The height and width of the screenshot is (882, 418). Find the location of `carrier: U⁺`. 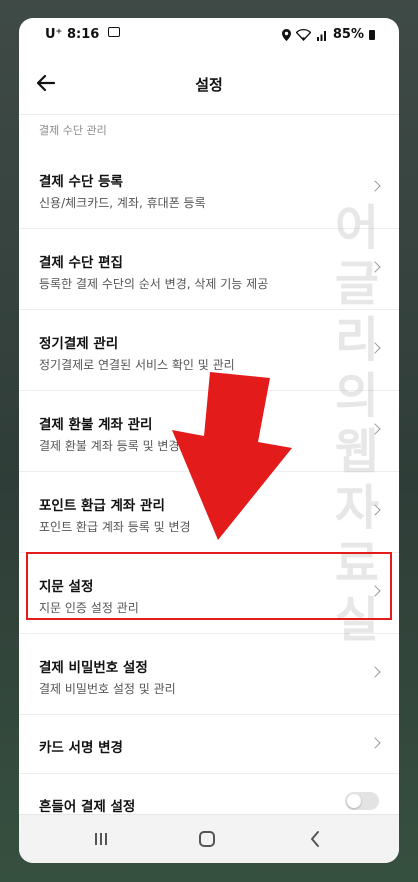

carrier: U⁺ is located at coordinates (54, 34).